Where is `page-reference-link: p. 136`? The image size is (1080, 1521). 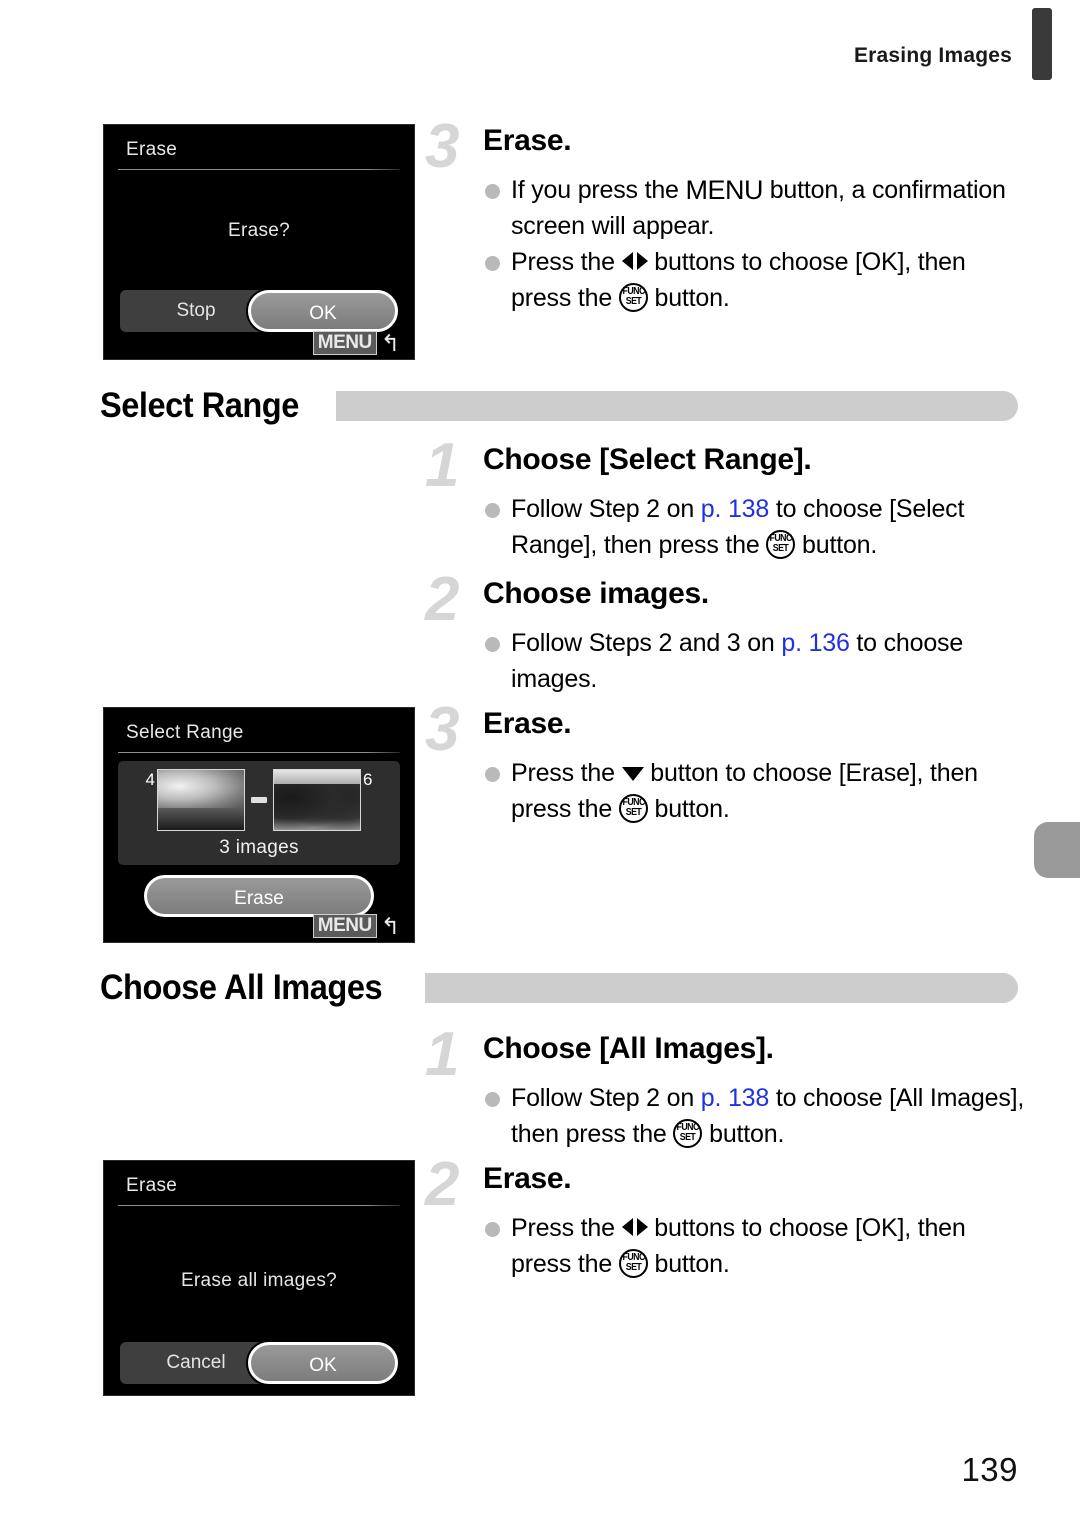 page-reference-link: p. 136 is located at coordinates (815, 643).